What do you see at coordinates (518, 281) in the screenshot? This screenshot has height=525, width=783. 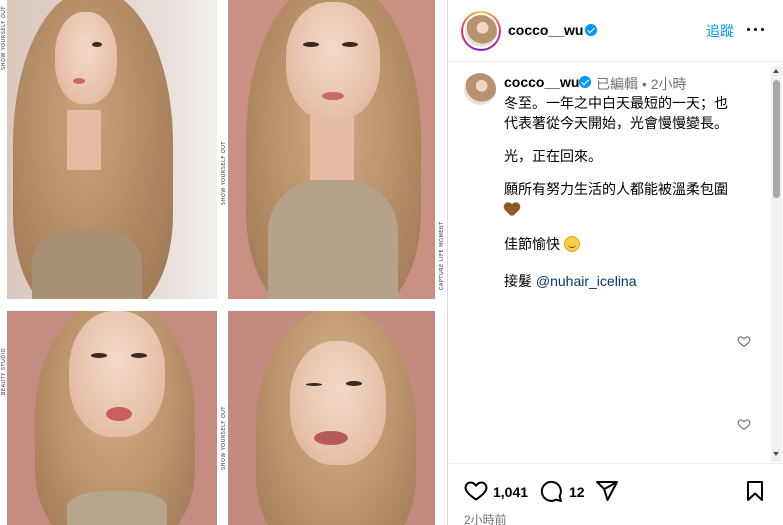 I see `caption-line: 接髮` at bounding box center [518, 281].